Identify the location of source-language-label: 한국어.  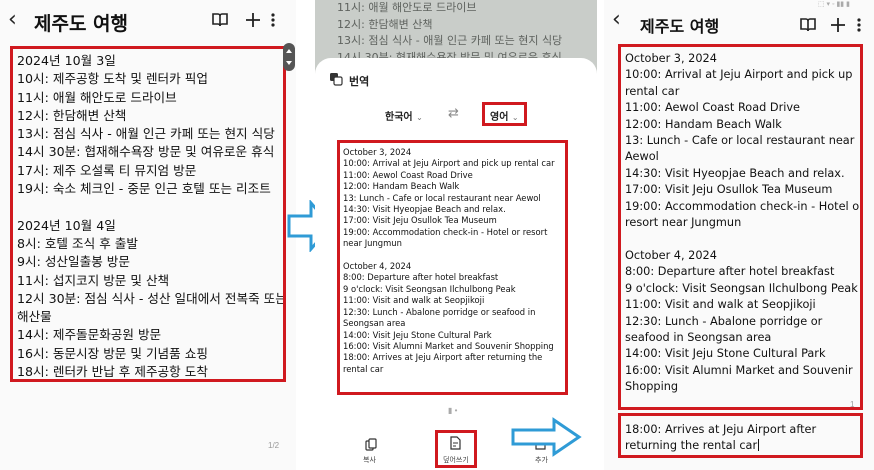
(399, 117).